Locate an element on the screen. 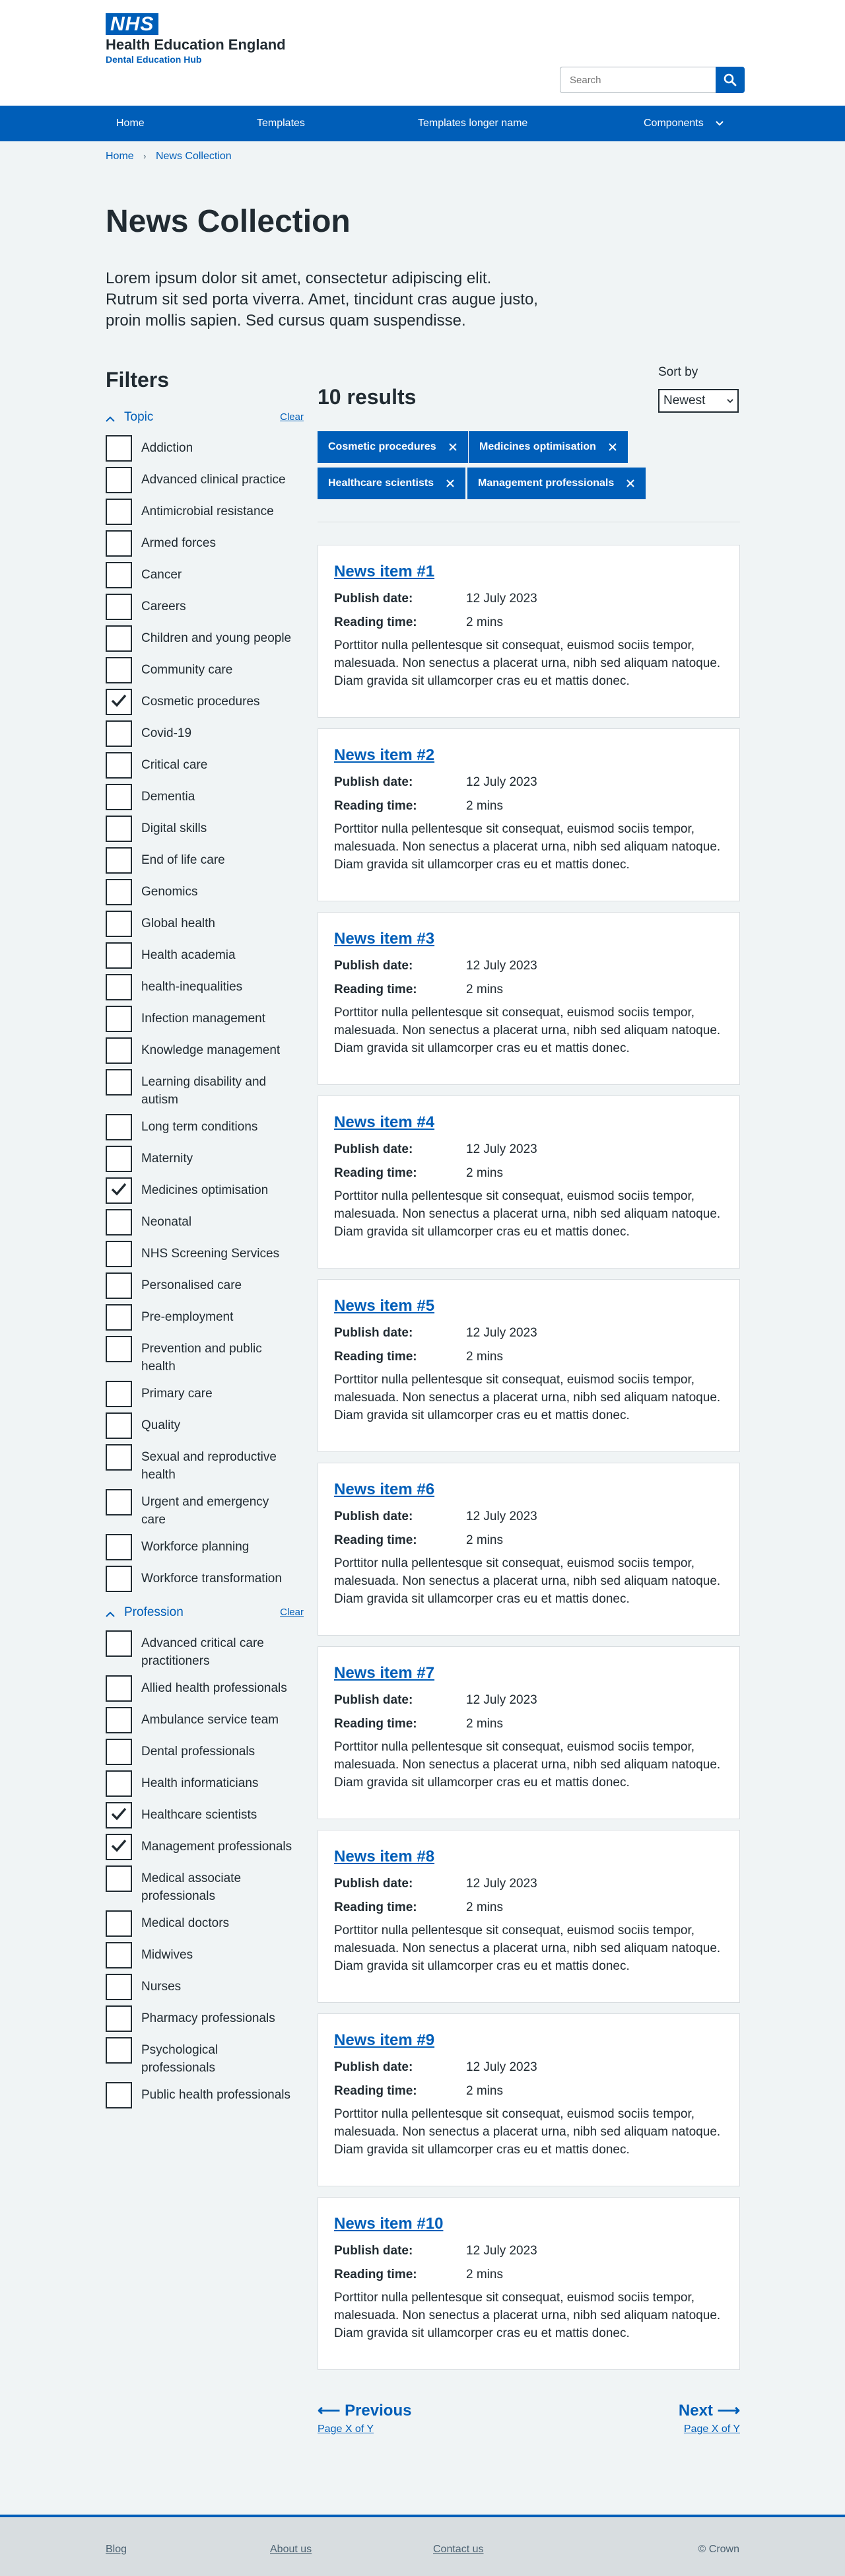  filter-option-workforce-planning: Workforce planning is located at coordinates (205, 1547).